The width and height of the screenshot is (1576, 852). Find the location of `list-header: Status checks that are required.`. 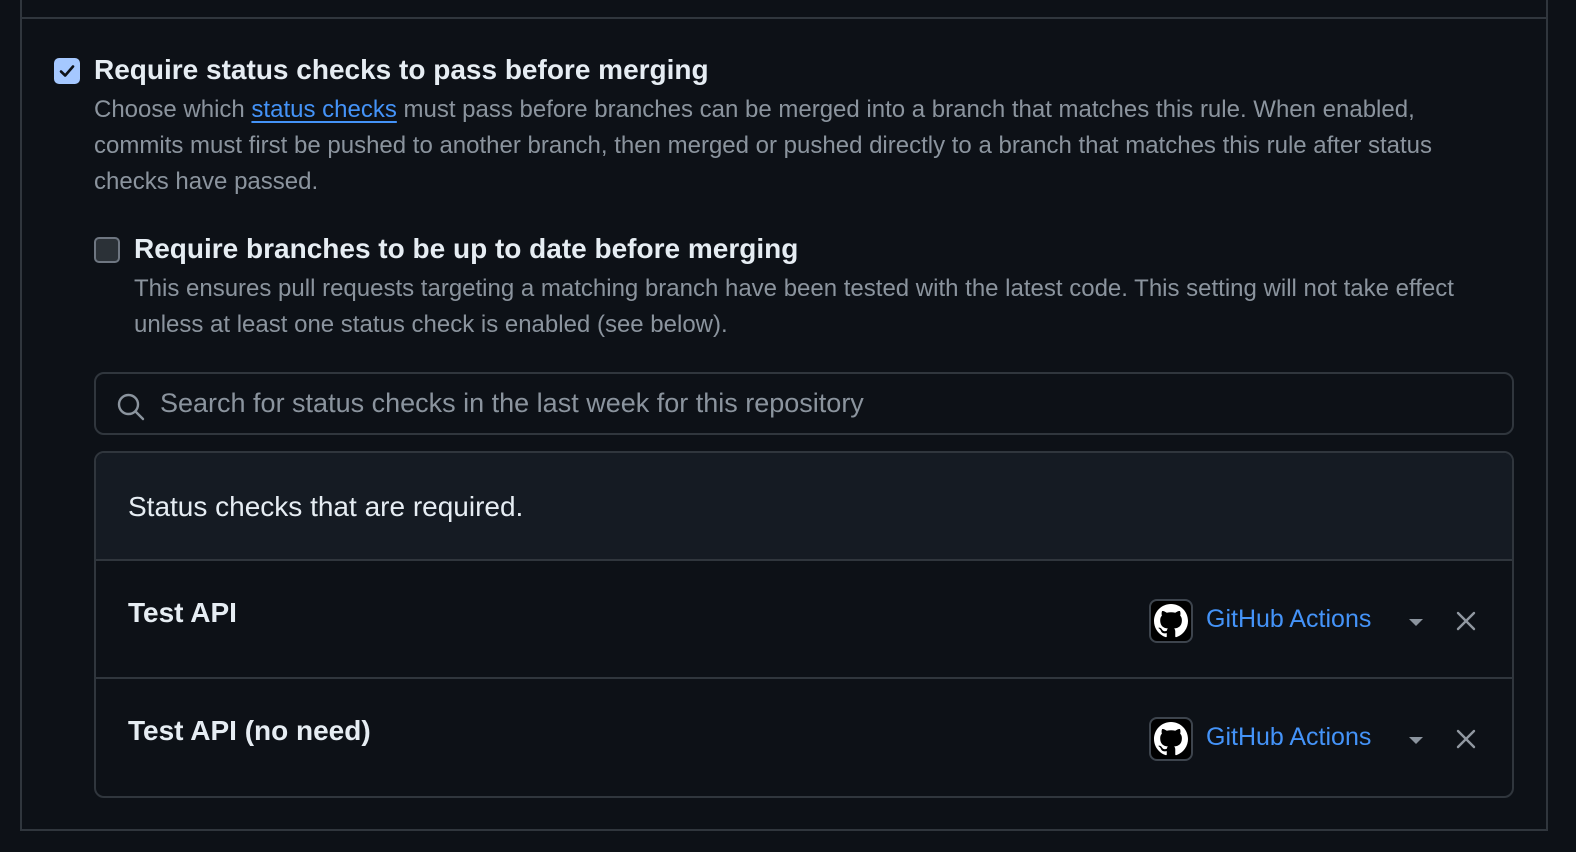

list-header: Status checks that are required. is located at coordinates (804, 507).